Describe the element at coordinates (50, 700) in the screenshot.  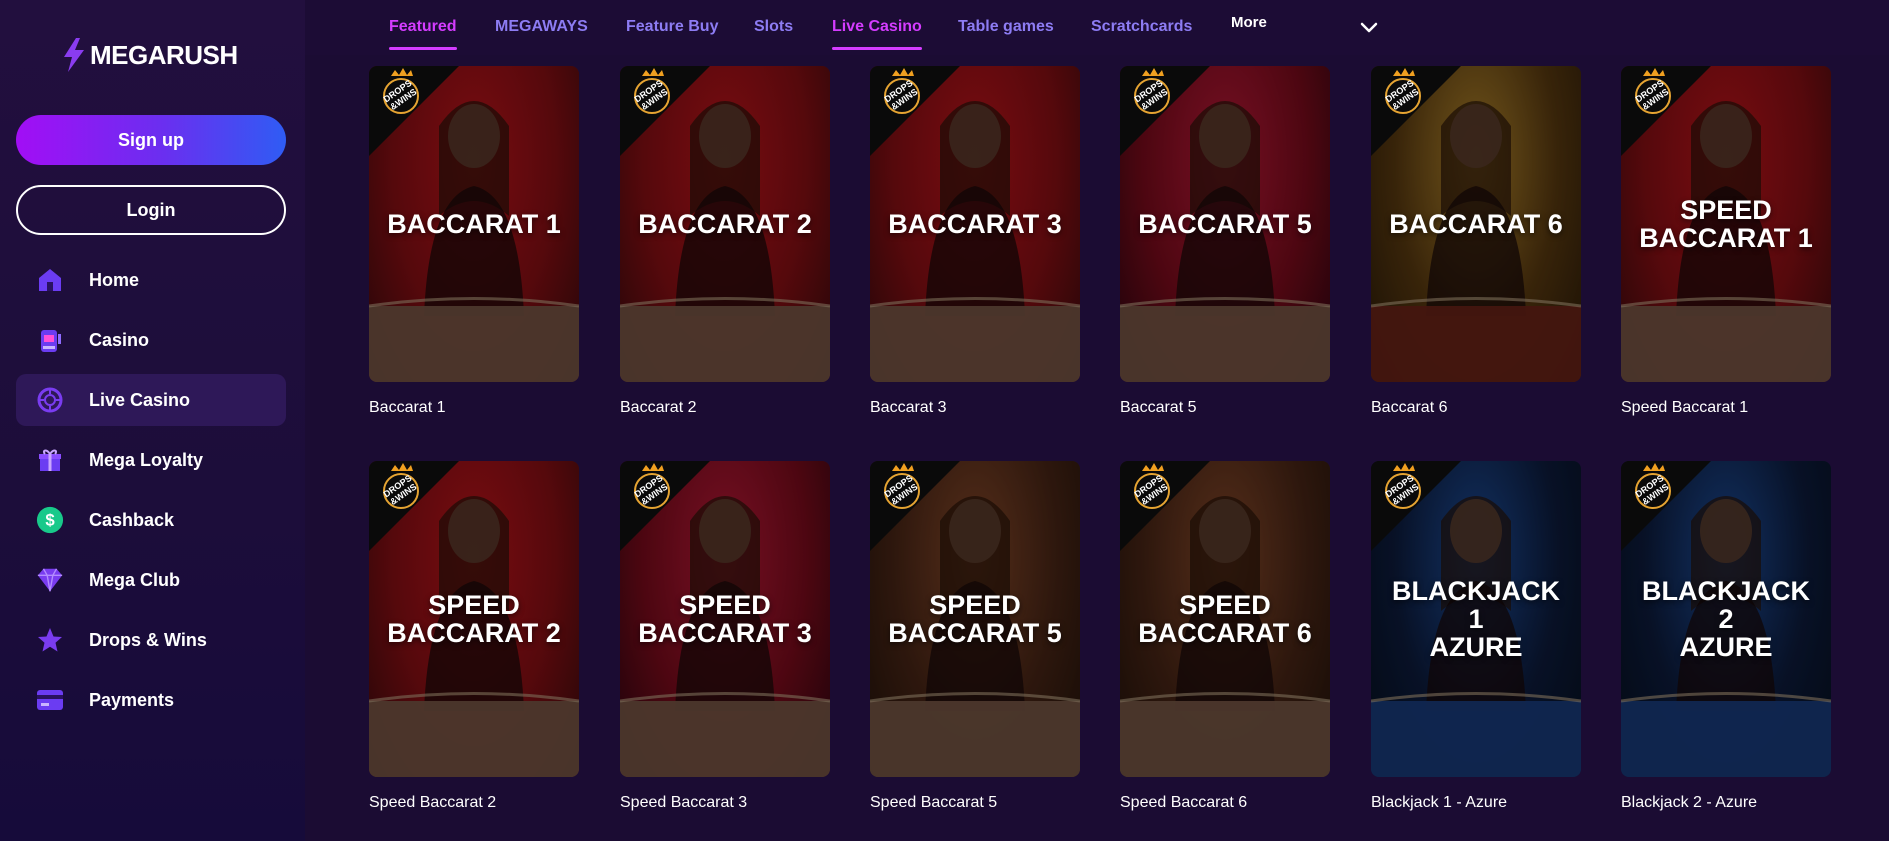
I see `card-icon` at that location.